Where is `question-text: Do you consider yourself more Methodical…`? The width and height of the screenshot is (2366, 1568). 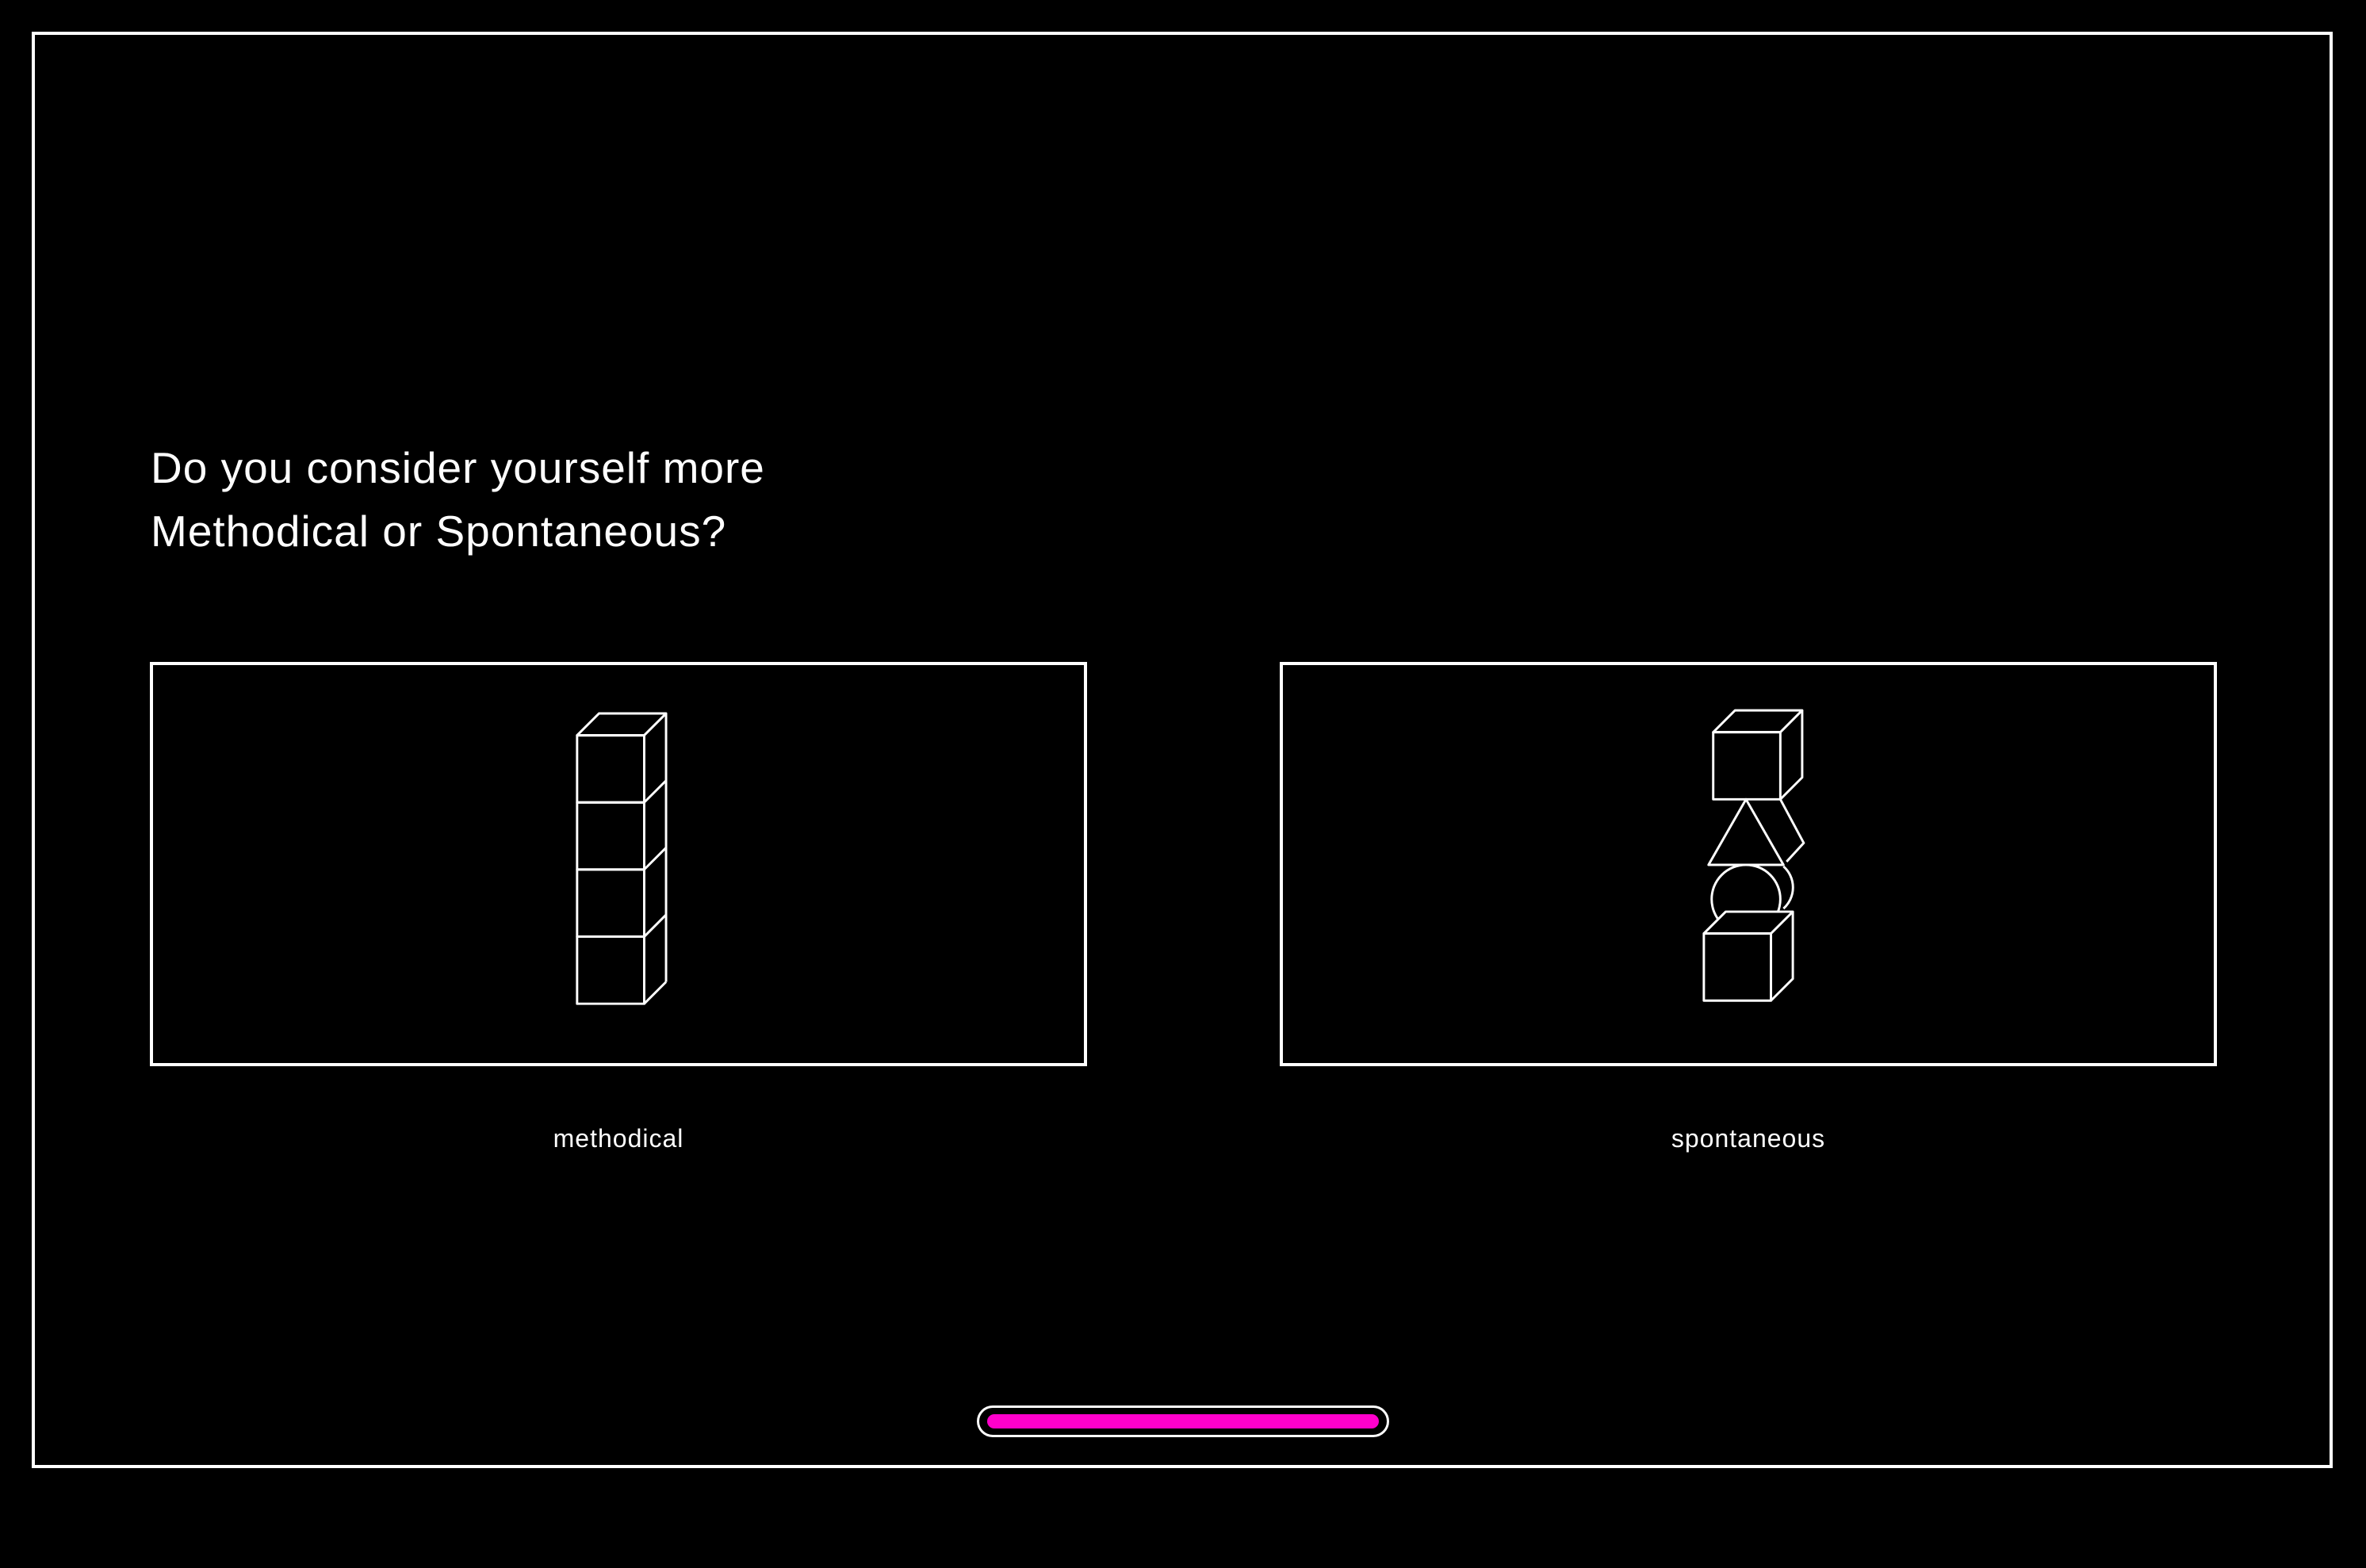
question-text: Do you consider yourself more Methodical… is located at coordinates (587, 500).